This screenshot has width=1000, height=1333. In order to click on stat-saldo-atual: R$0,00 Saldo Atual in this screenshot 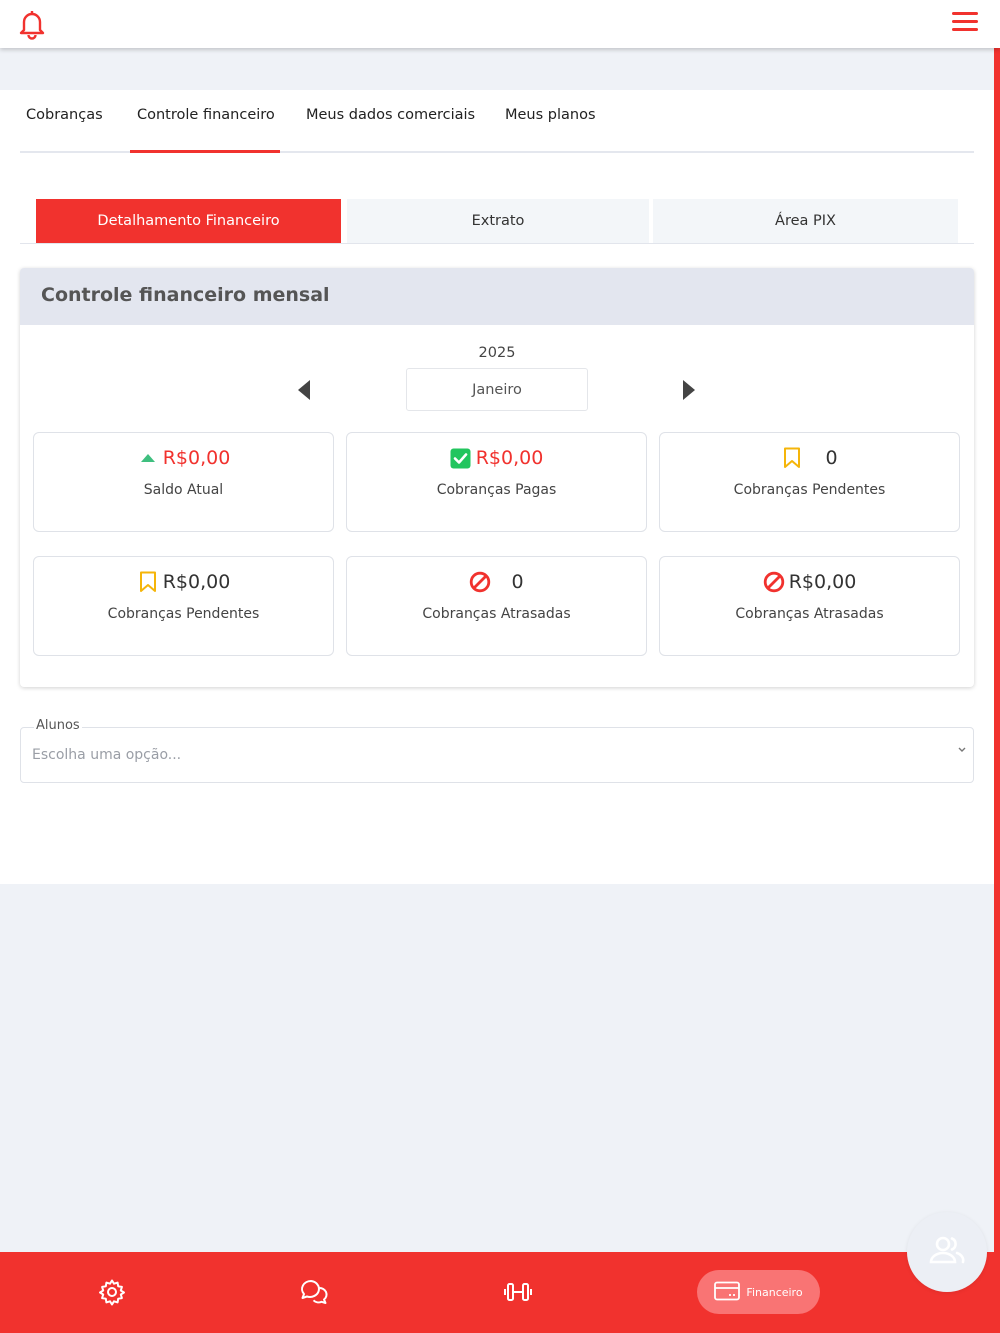, I will do `click(183, 482)`.